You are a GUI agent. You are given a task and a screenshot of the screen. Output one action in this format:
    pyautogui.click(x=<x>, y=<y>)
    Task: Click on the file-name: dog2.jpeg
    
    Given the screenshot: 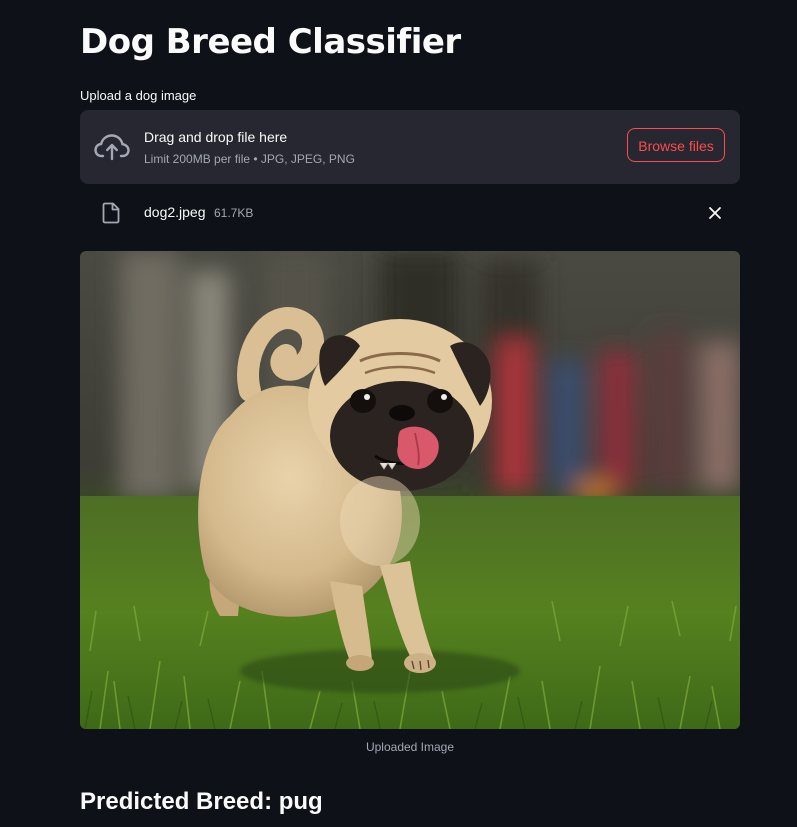 What is the action you would take?
    pyautogui.click(x=175, y=212)
    